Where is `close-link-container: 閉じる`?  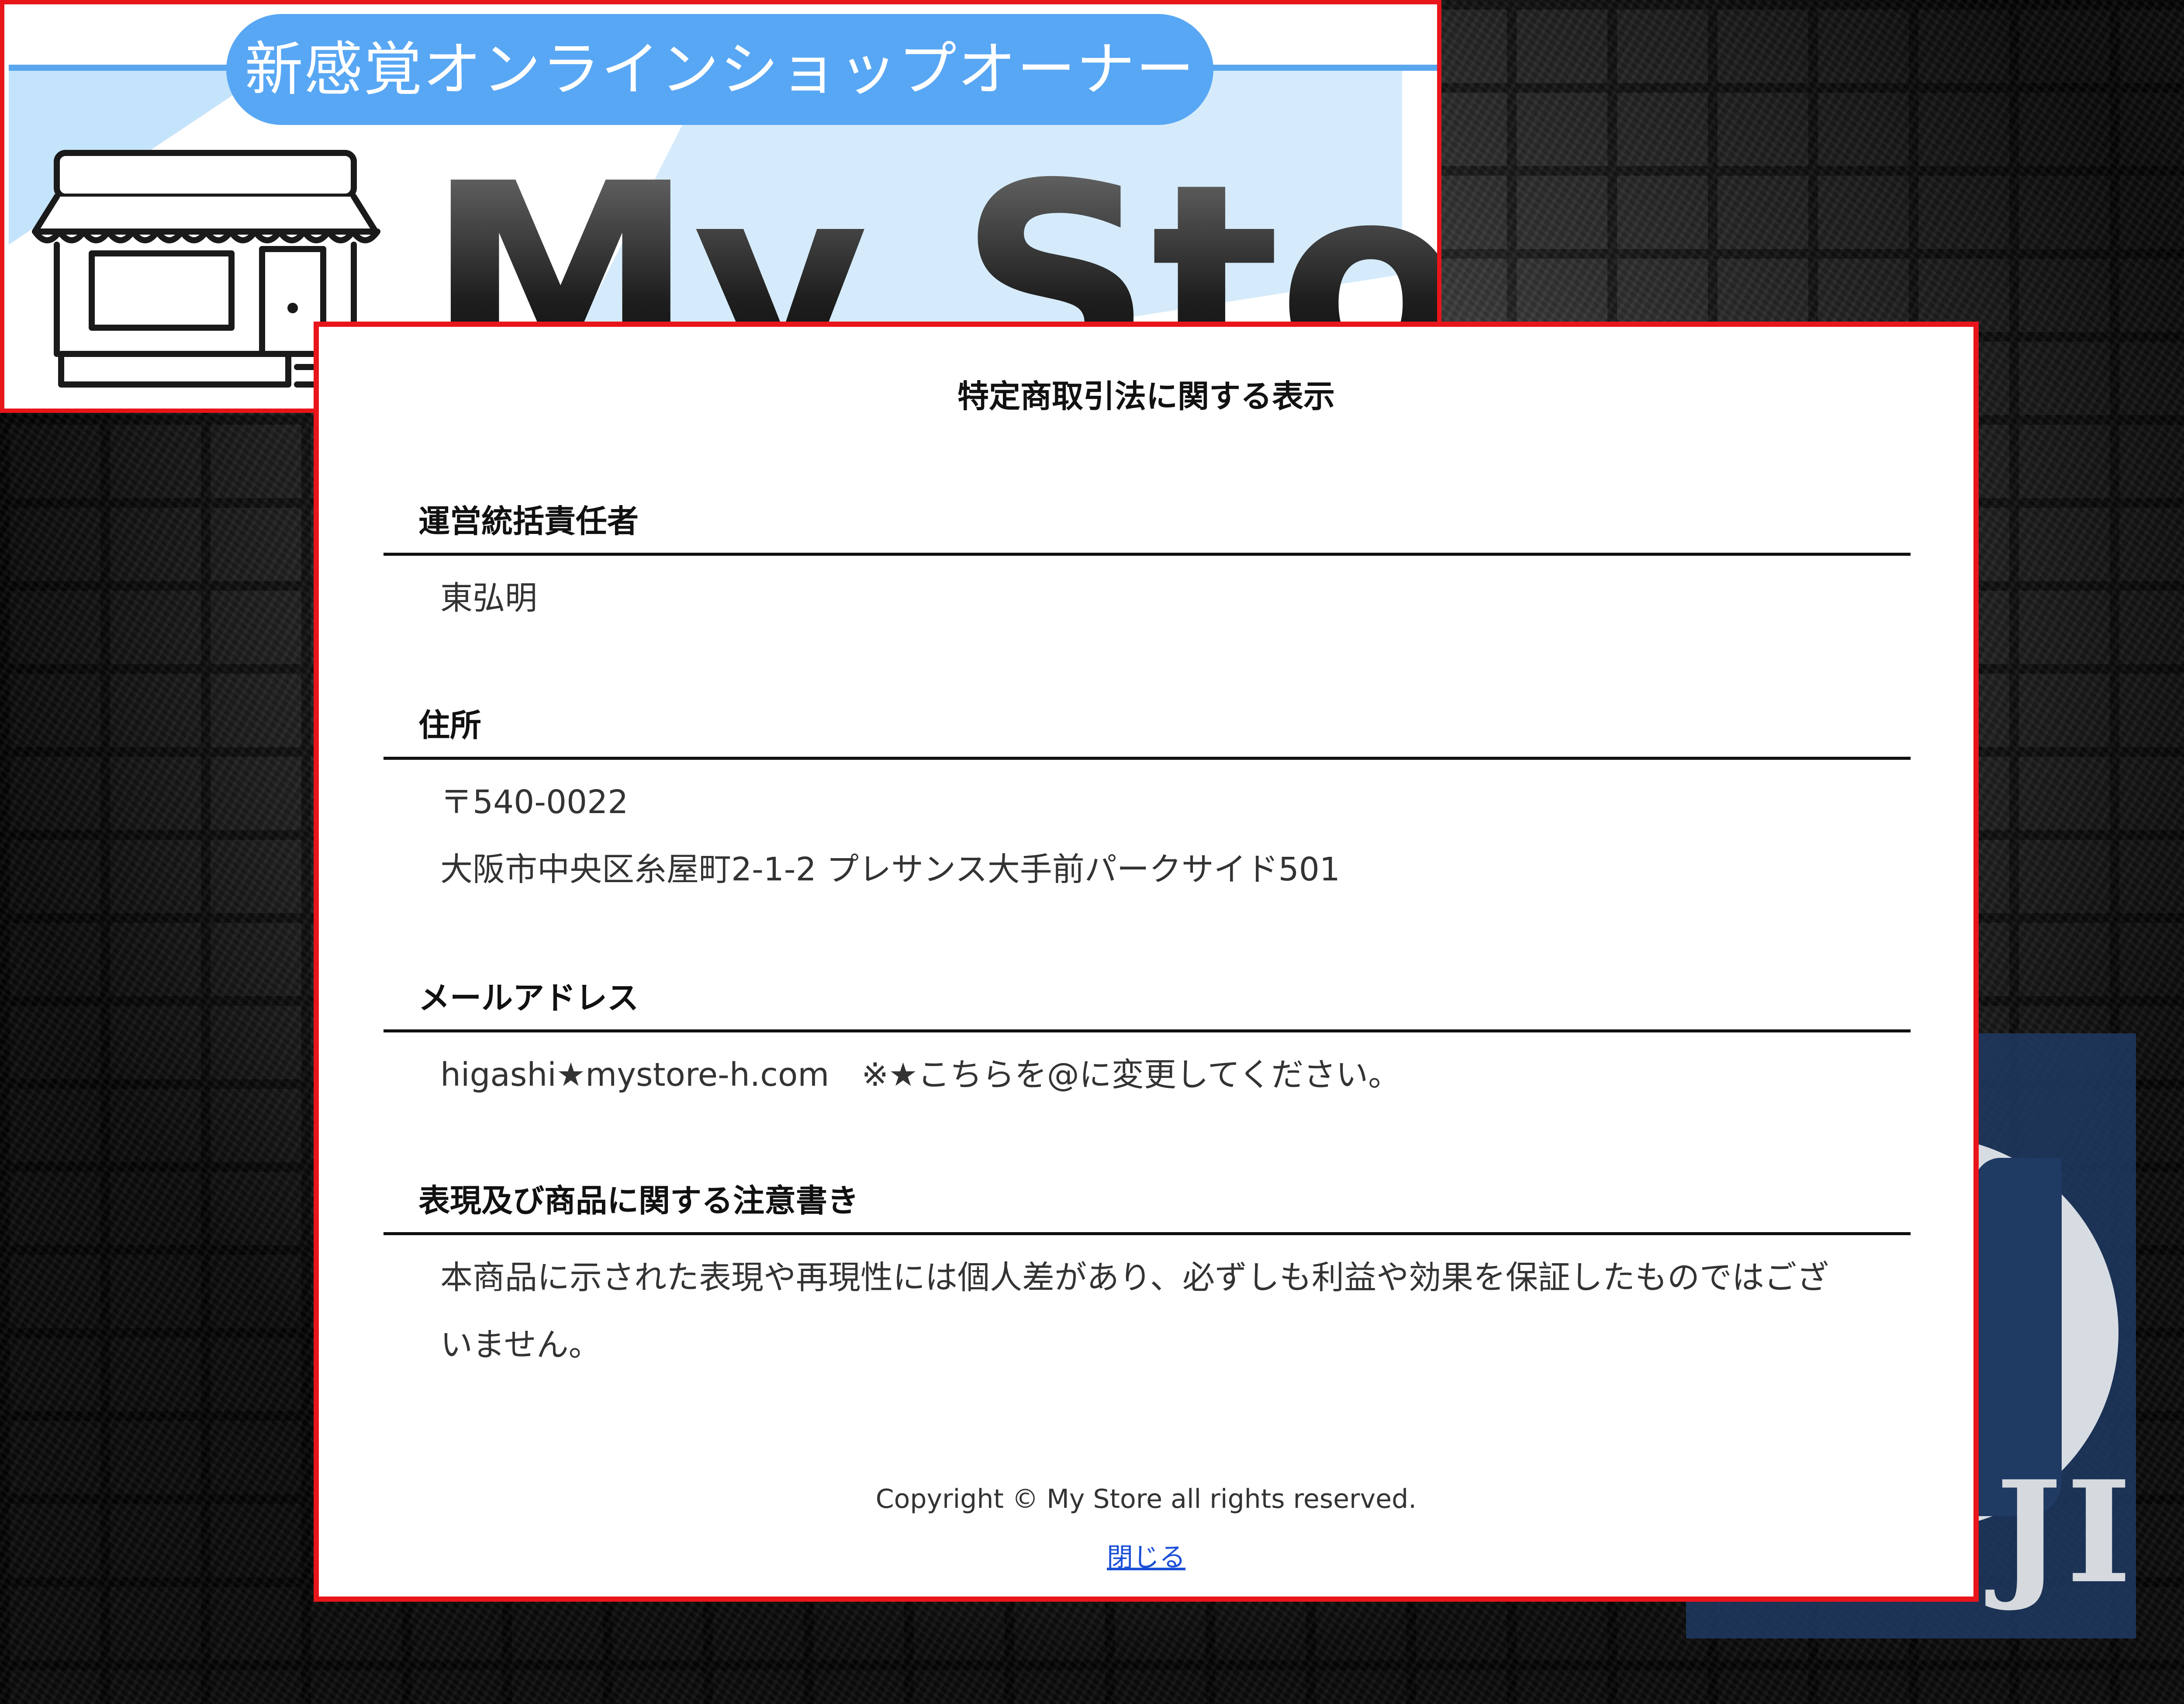 close-link-container: 閉じる is located at coordinates (1146, 1555).